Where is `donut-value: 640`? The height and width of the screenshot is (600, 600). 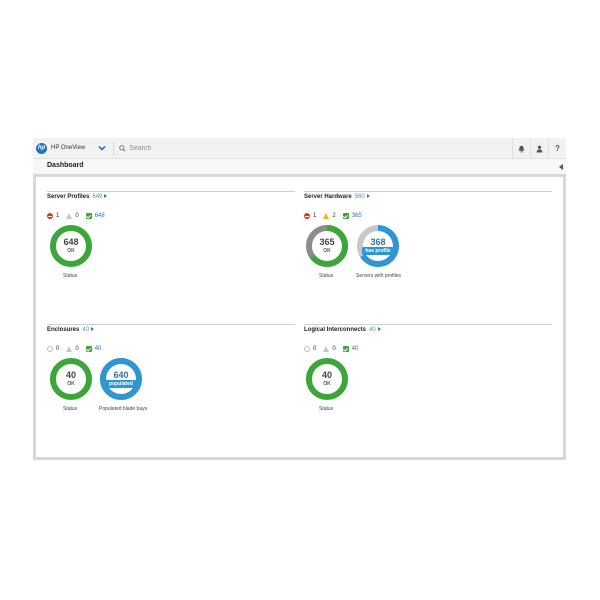 donut-value: 640 is located at coordinates (121, 375).